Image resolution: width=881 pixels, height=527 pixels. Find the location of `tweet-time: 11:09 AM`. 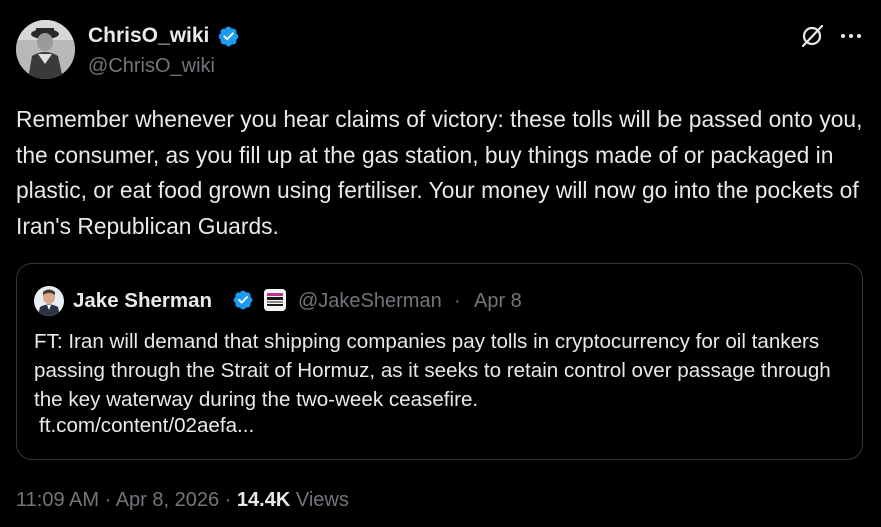

tweet-time: 11:09 AM is located at coordinates (57, 500).